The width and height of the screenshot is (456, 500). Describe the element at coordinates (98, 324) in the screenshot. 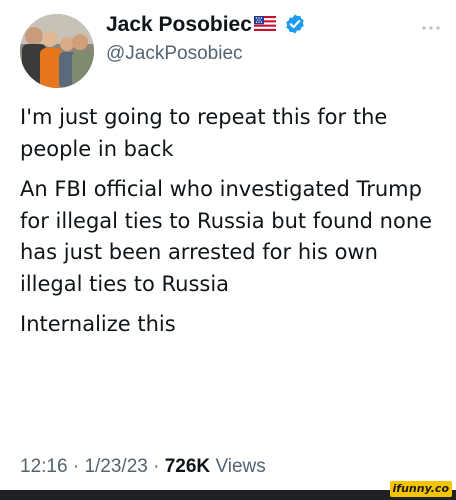

I see `tweet-paragraph: Internalize this` at that location.